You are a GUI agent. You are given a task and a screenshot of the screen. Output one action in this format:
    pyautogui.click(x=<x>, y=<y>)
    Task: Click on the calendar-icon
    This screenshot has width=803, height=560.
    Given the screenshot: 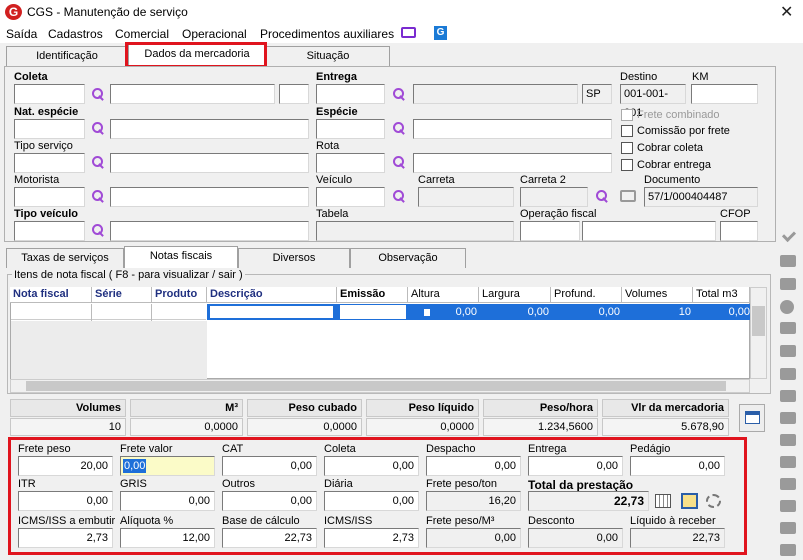 What is the action you would take?
    pyautogui.click(x=752, y=417)
    